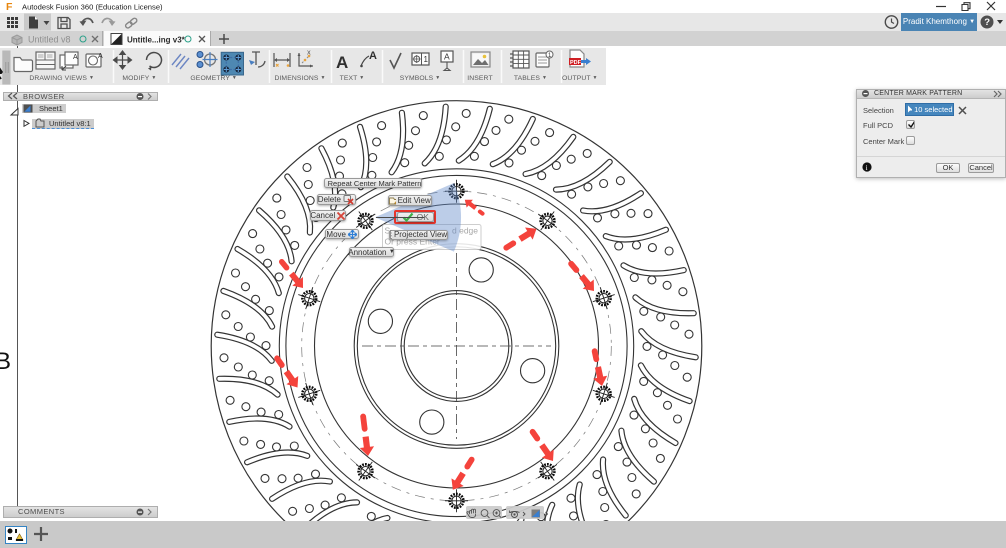 This screenshot has height=548, width=1006. What do you see at coordinates (426, 59) in the screenshot?
I see `svg-text: 1` at bounding box center [426, 59].